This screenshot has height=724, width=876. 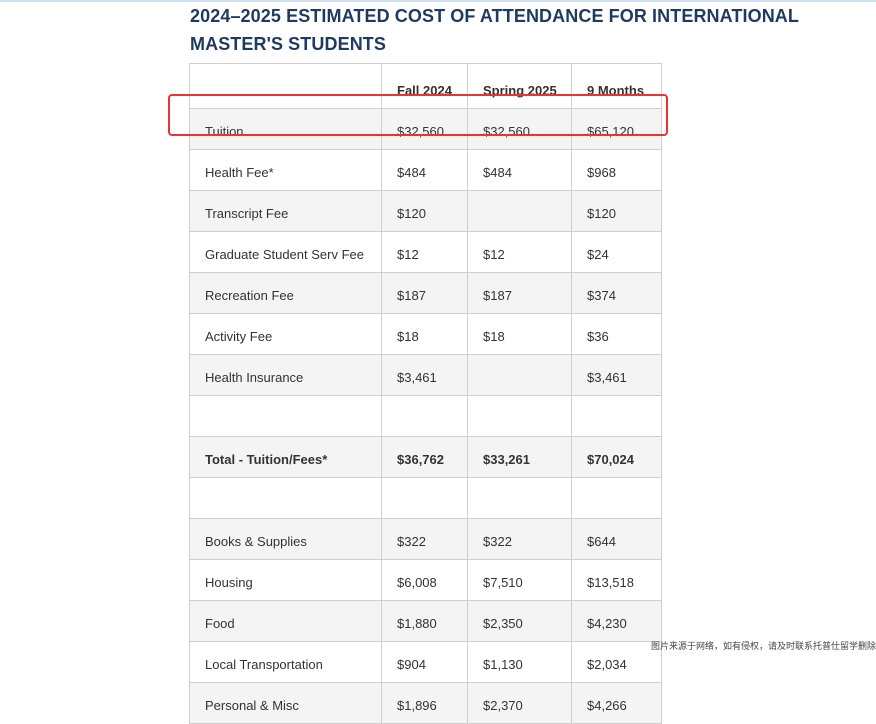 What do you see at coordinates (285, 580) in the screenshot?
I see `row-label: Housing` at bounding box center [285, 580].